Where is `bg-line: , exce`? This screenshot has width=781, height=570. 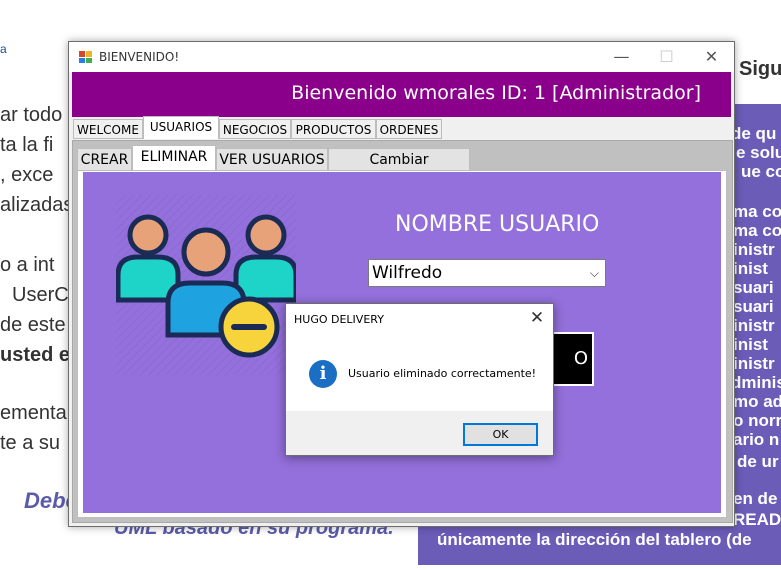
bg-line: , exce is located at coordinates (27, 175).